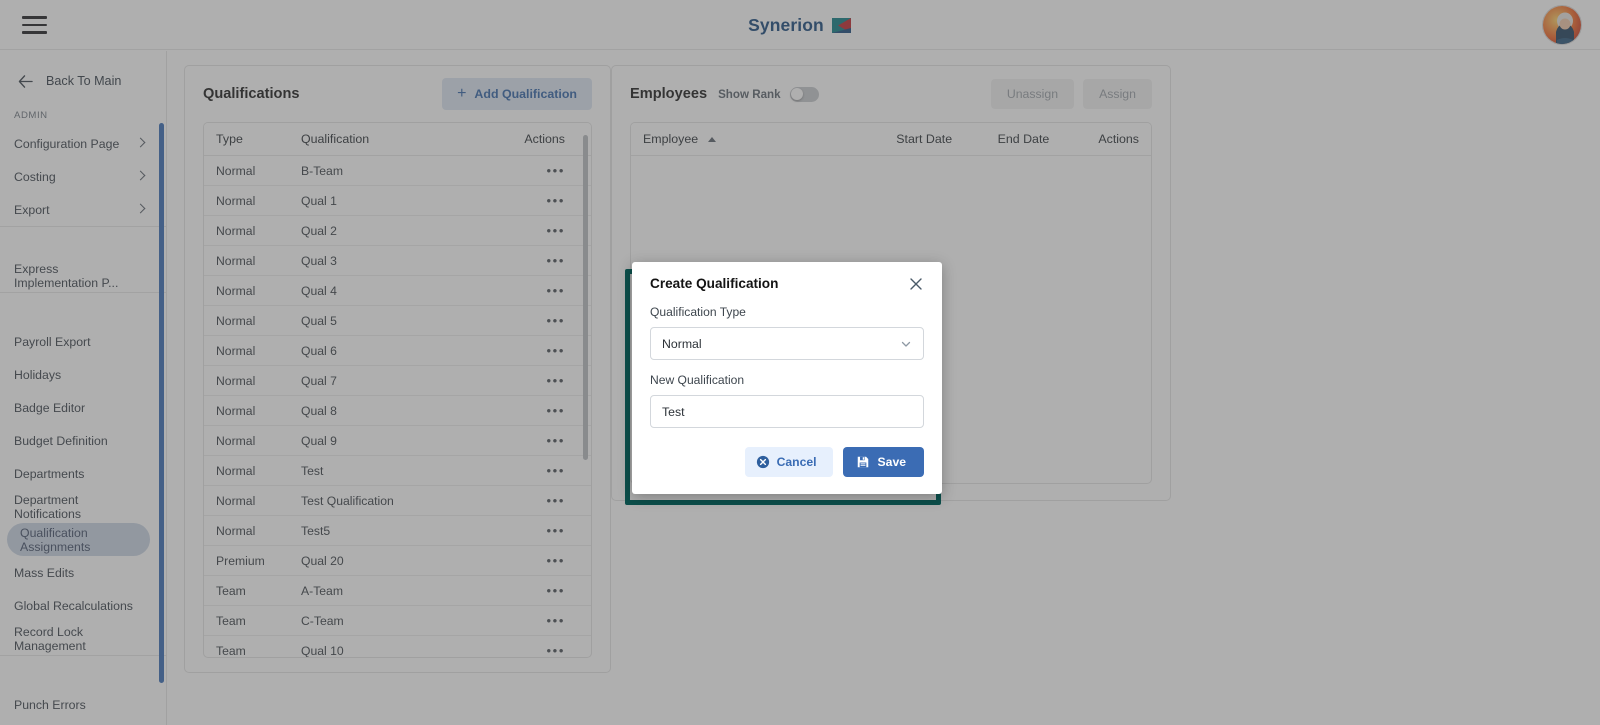 The height and width of the screenshot is (725, 1600). I want to click on save-button: Save, so click(883, 462).